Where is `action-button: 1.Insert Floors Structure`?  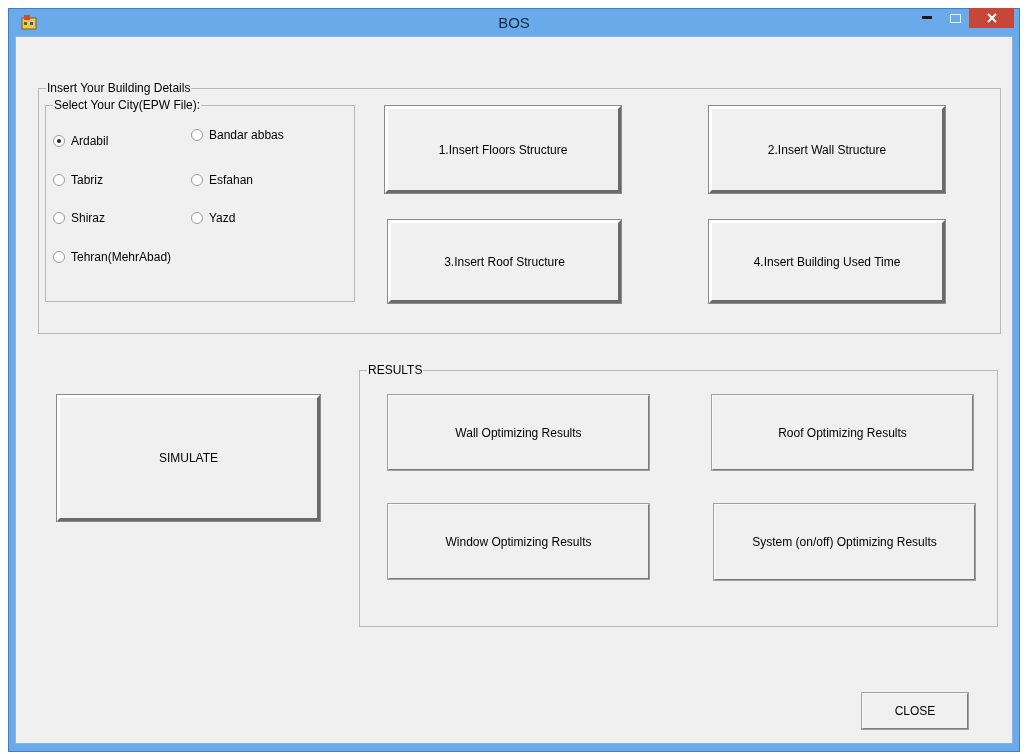 action-button: 1.Insert Floors Structure is located at coordinates (503, 149).